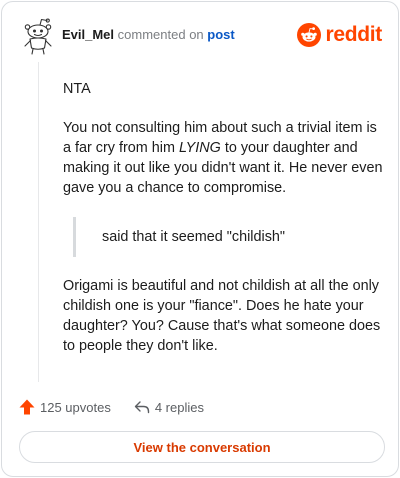  Describe the element at coordinates (179, 407) in the screenshot. I see `reply-count: 4 replies` at that location.